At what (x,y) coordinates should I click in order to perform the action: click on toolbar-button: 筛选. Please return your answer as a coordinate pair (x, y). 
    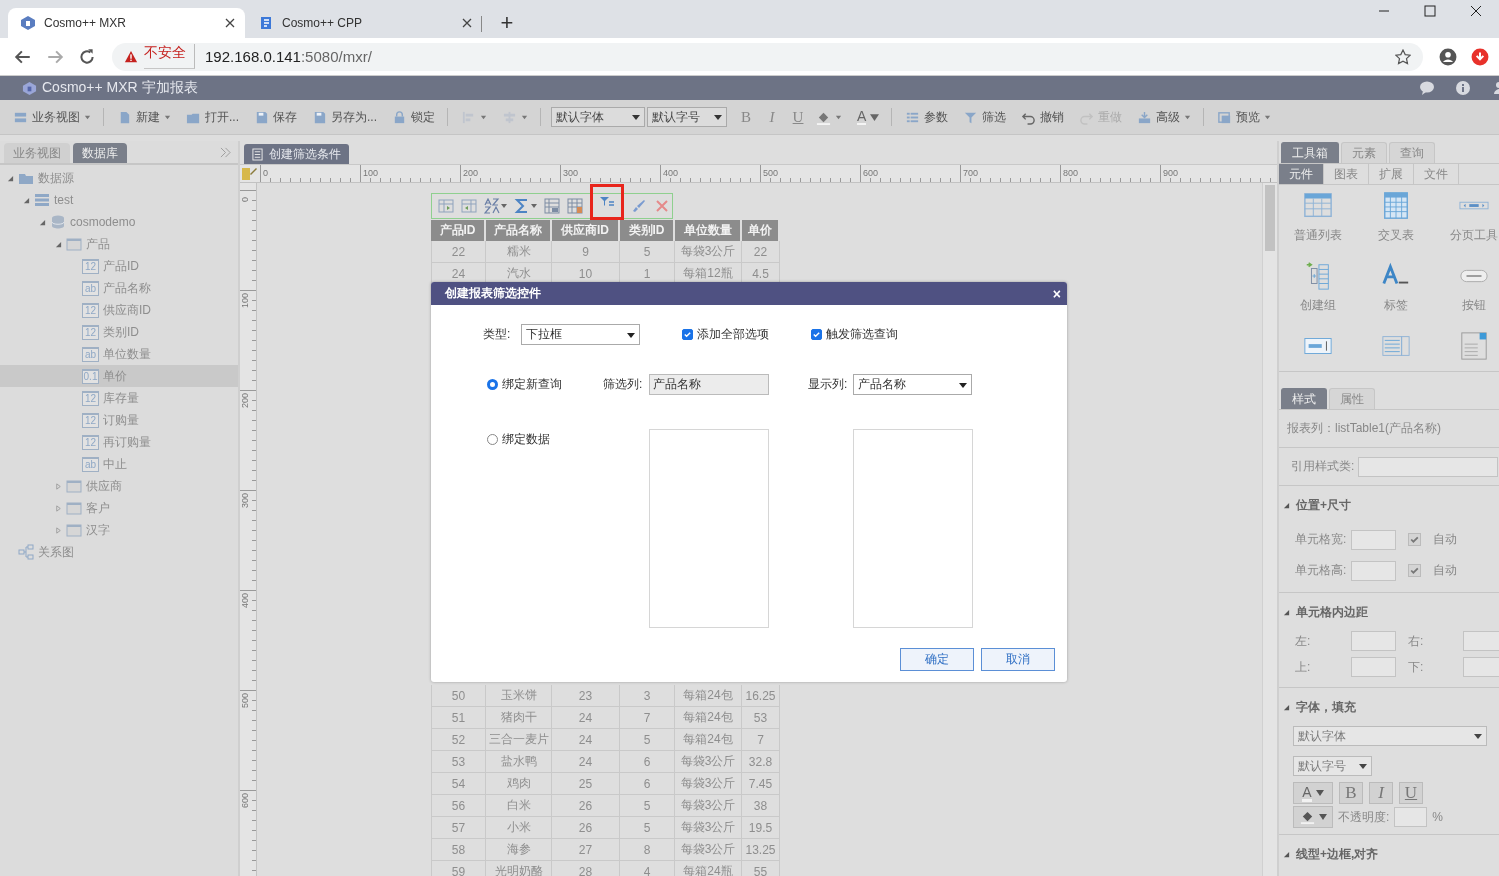
    Looking at the image, I should click on (985, 117).